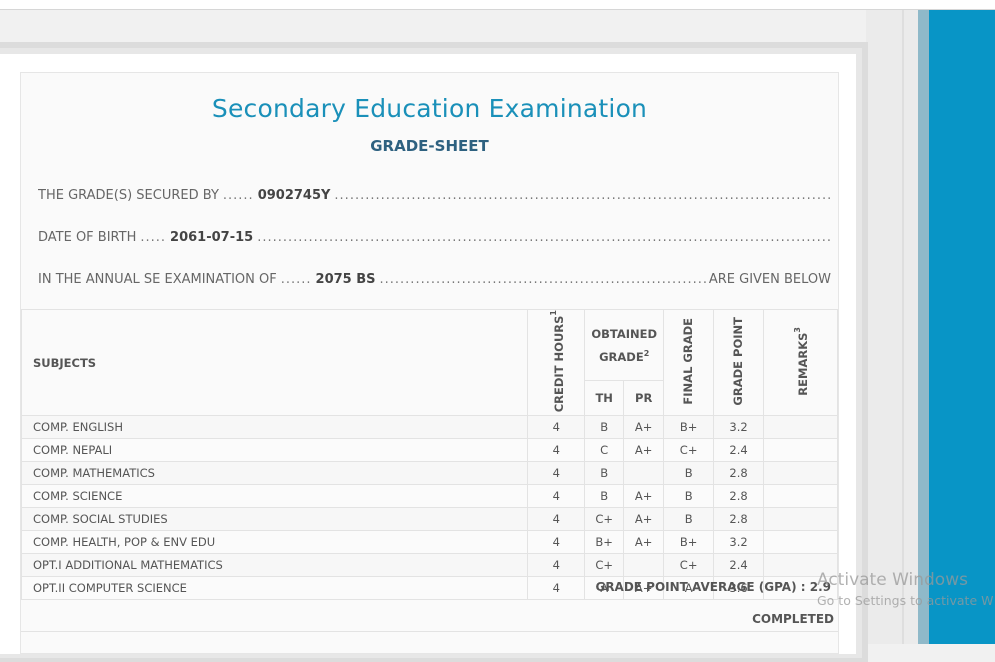 The image size is (995, 662). I want to click on th-grade-cell: C, so click(604, 450).